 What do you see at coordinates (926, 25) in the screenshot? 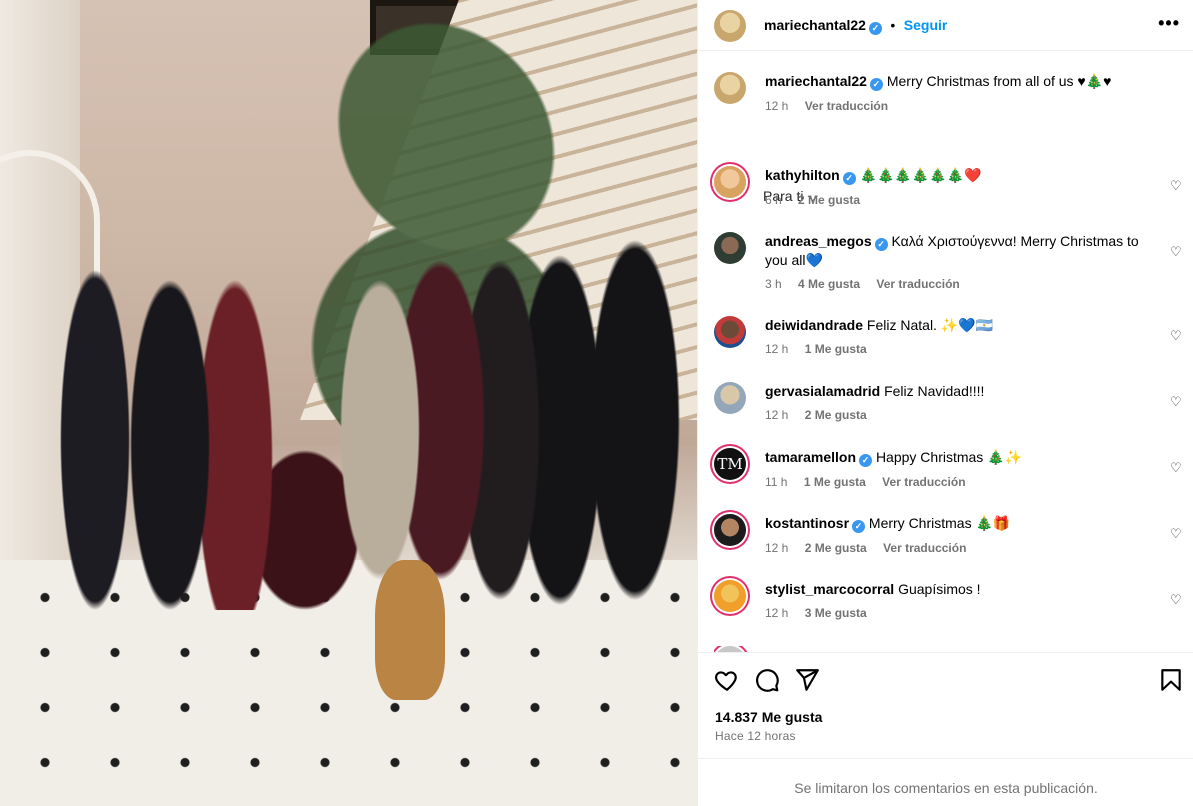
I see `follow-button: Seguir` at bounding box center [926, 25].